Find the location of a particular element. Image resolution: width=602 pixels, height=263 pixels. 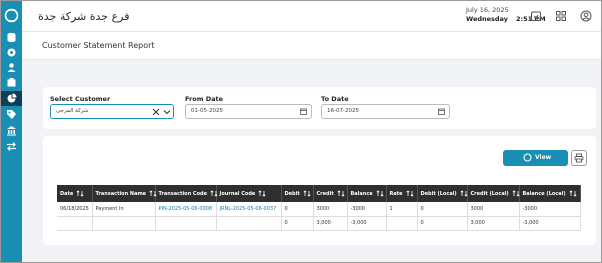

sidebar-item-transfers is located at coordinates (11, 146).